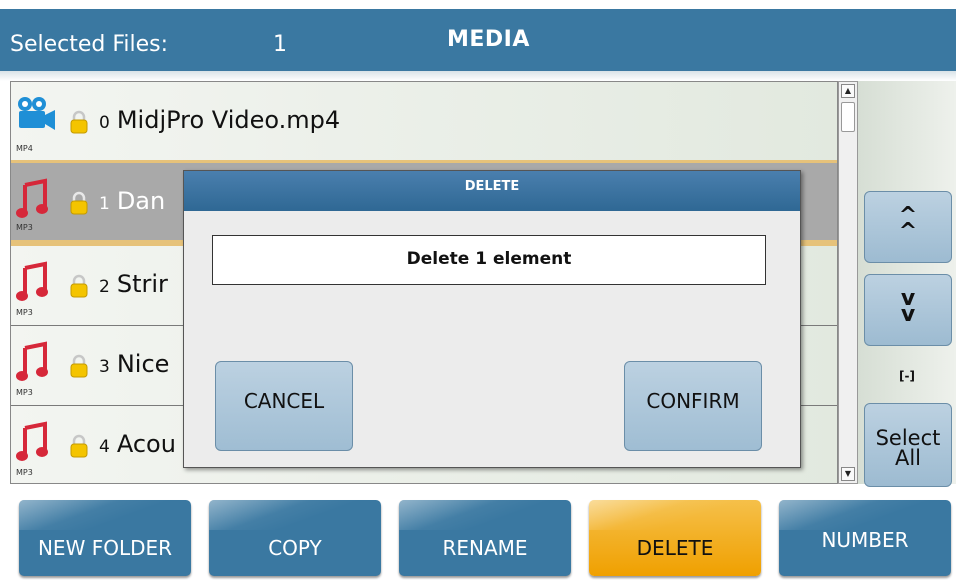 The width and height of the screenshot is (956, 580). Describe the element at coordinates (141, 201) in the screenshot. I see `file-name-text: Dan` at that location.